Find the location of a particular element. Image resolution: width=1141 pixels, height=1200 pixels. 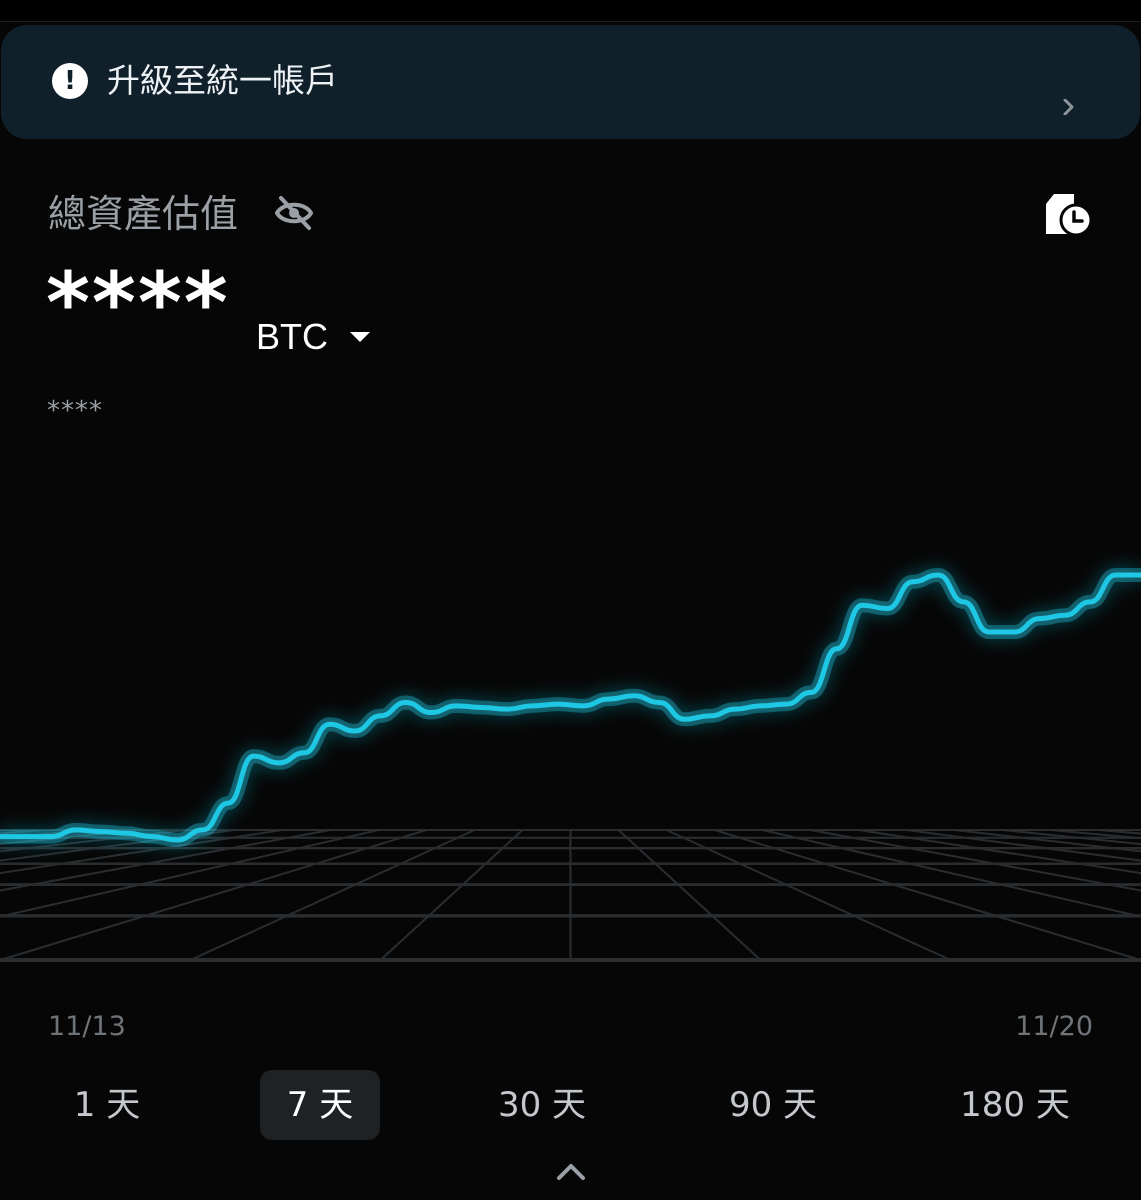

chevron-right-icon is located at coordinates (1068, 107).